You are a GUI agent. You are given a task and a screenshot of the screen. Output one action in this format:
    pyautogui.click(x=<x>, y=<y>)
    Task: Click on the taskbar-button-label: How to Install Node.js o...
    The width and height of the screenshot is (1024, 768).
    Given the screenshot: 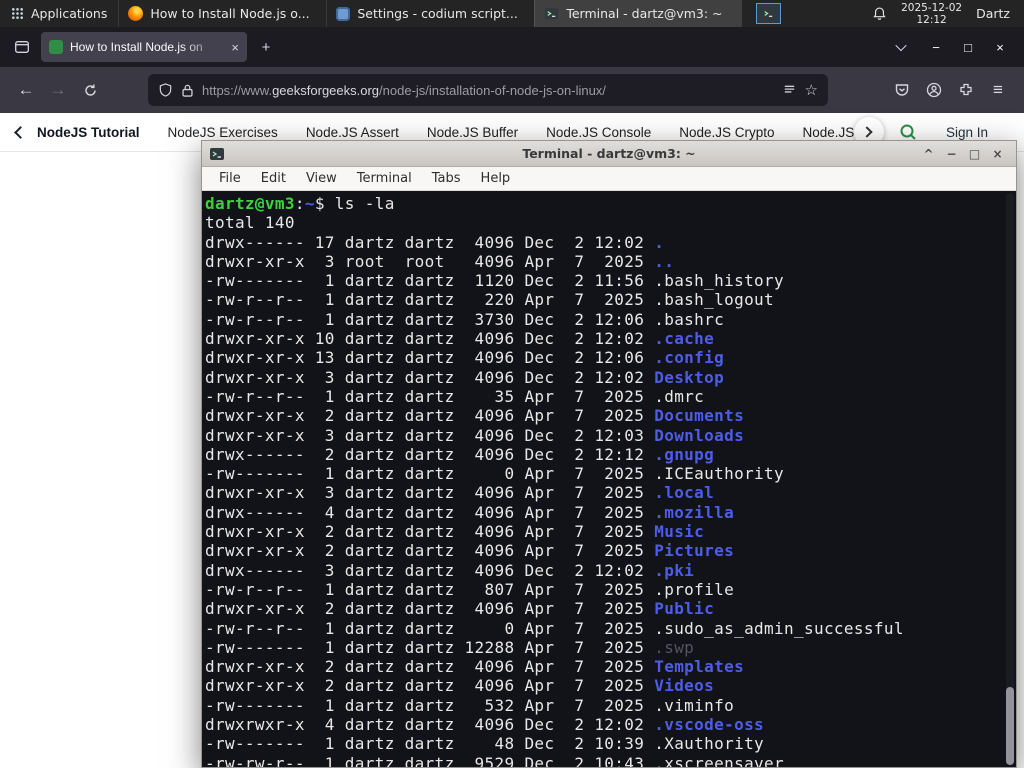 What is the action you would take?
    pyautogui.click(x=230, y=13)
    